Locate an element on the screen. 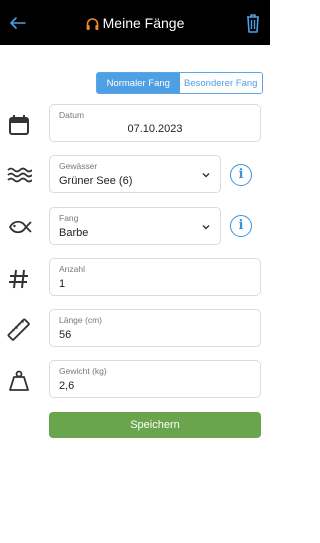 The height and width of the screenshot is (543, 320). fish-label: Fang is located at coordinates (69, 218).